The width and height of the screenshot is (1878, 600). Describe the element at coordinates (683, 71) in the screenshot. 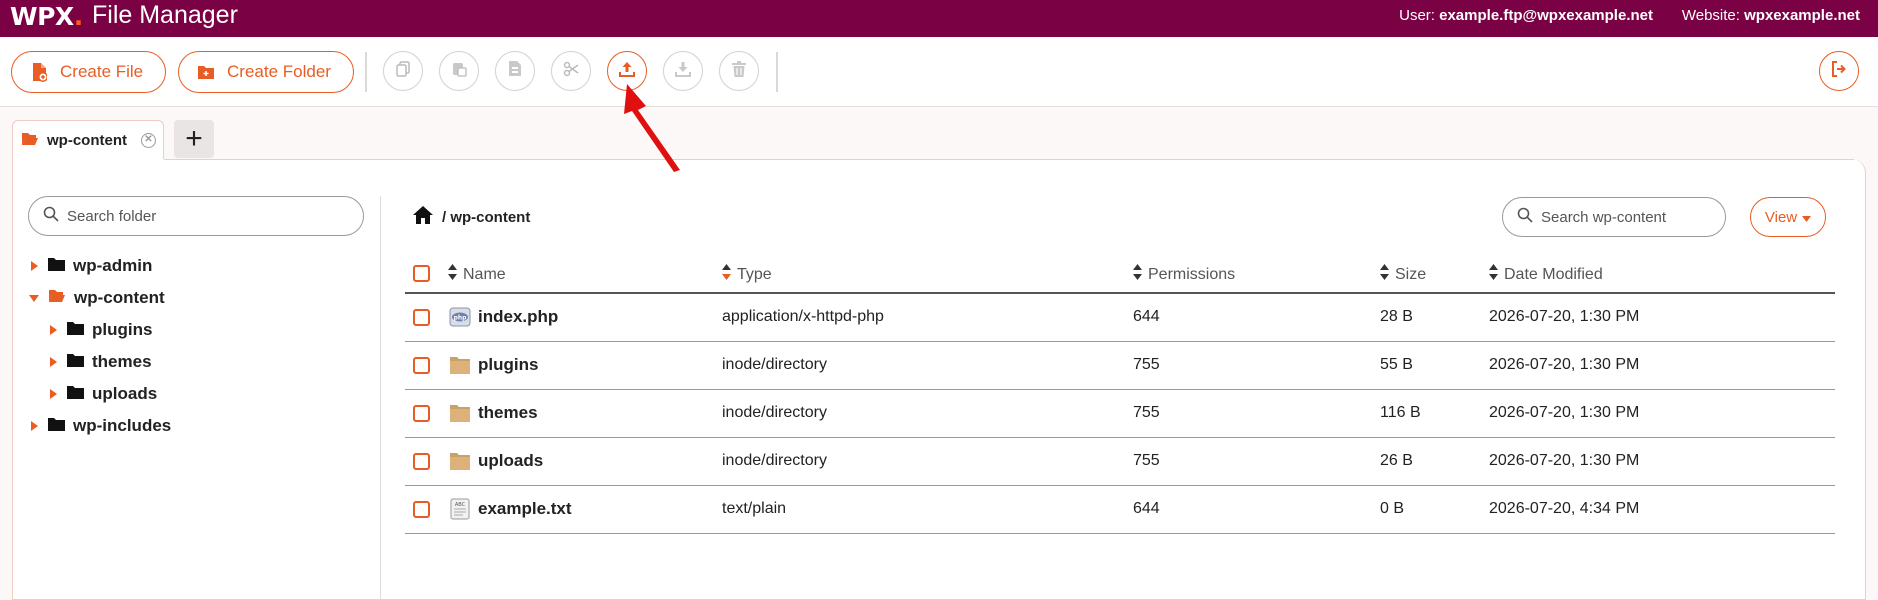

I see `download-icon` at that location.